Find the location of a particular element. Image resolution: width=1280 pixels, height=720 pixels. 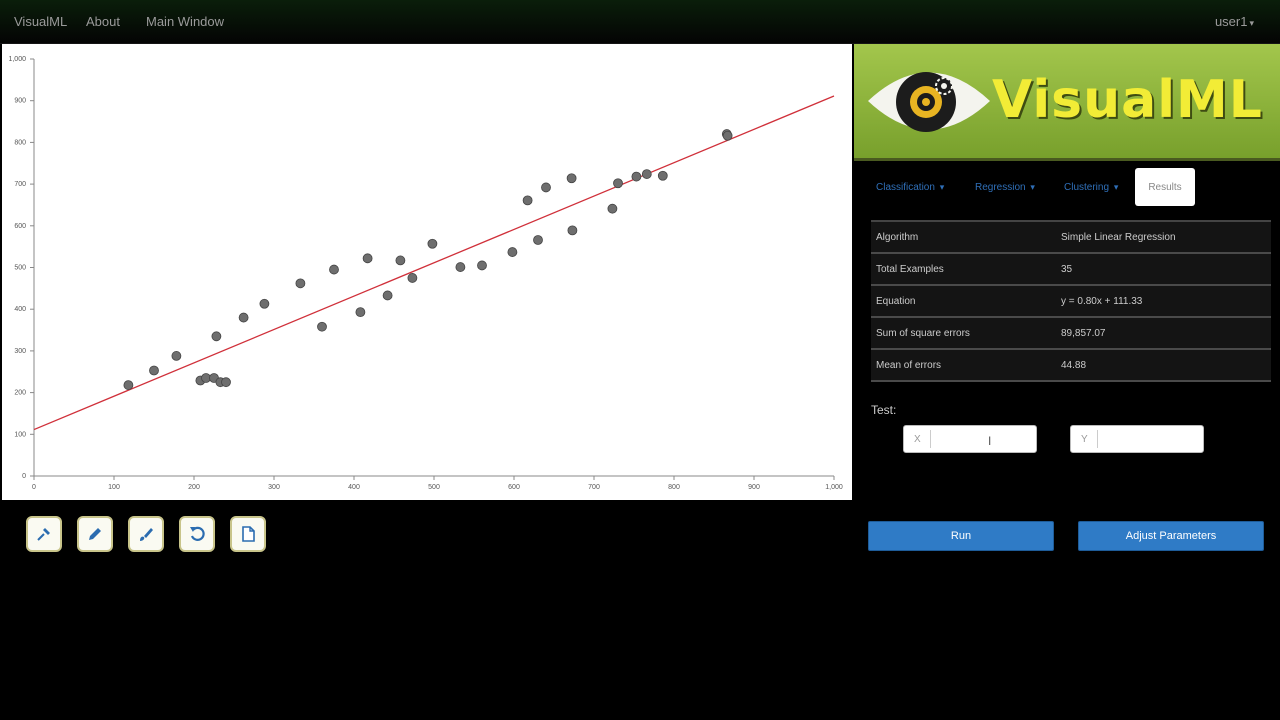

undo-icon is located at coordinates (197, 533).